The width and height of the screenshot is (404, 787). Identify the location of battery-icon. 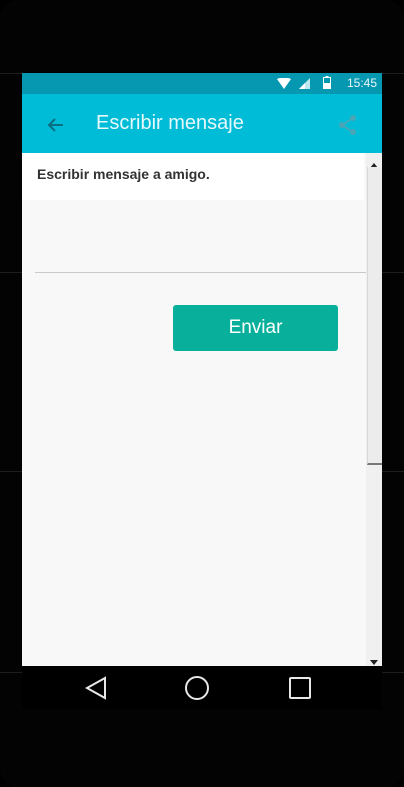
(327, 85).